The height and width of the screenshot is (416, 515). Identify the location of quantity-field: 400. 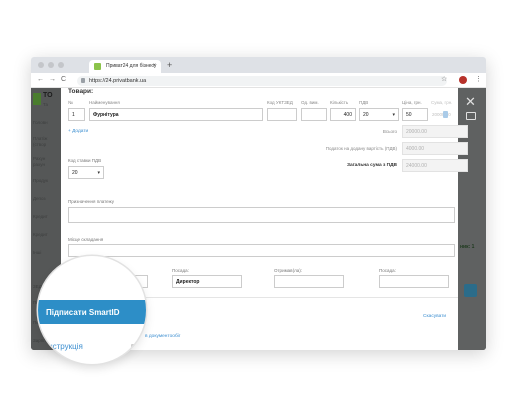
(343, 114).